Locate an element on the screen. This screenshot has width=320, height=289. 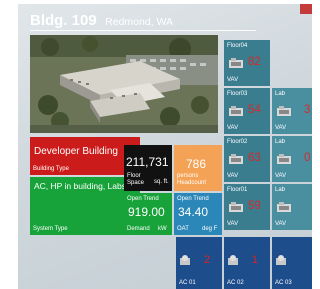
vav-value: 59 is located at coordinates (254, 206).